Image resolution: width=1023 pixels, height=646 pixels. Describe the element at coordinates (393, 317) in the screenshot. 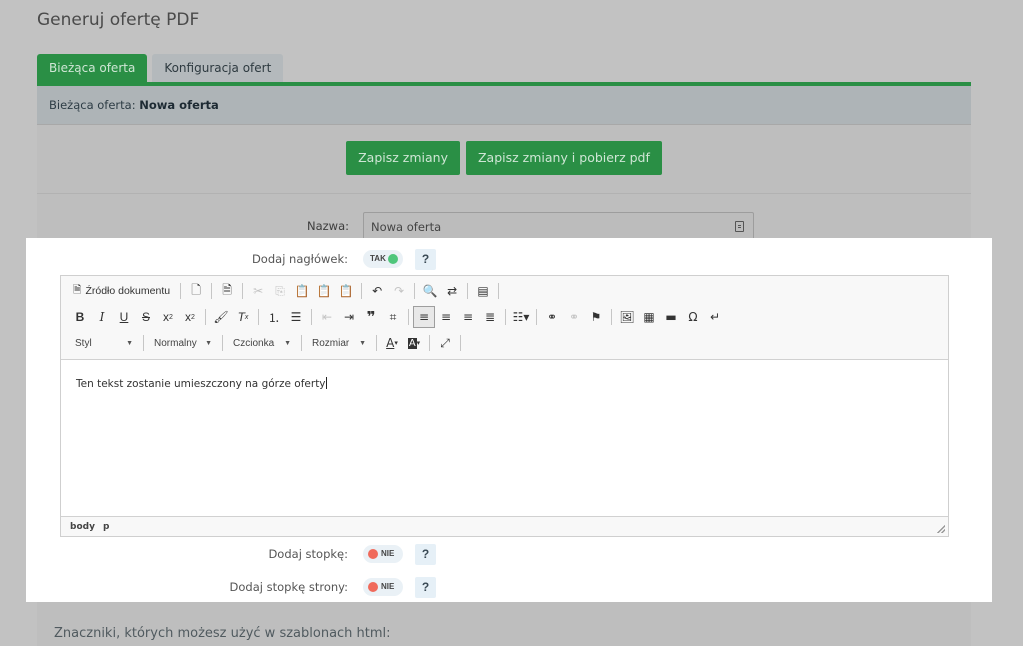

I see `div-container-icon: ⌗` at that location.